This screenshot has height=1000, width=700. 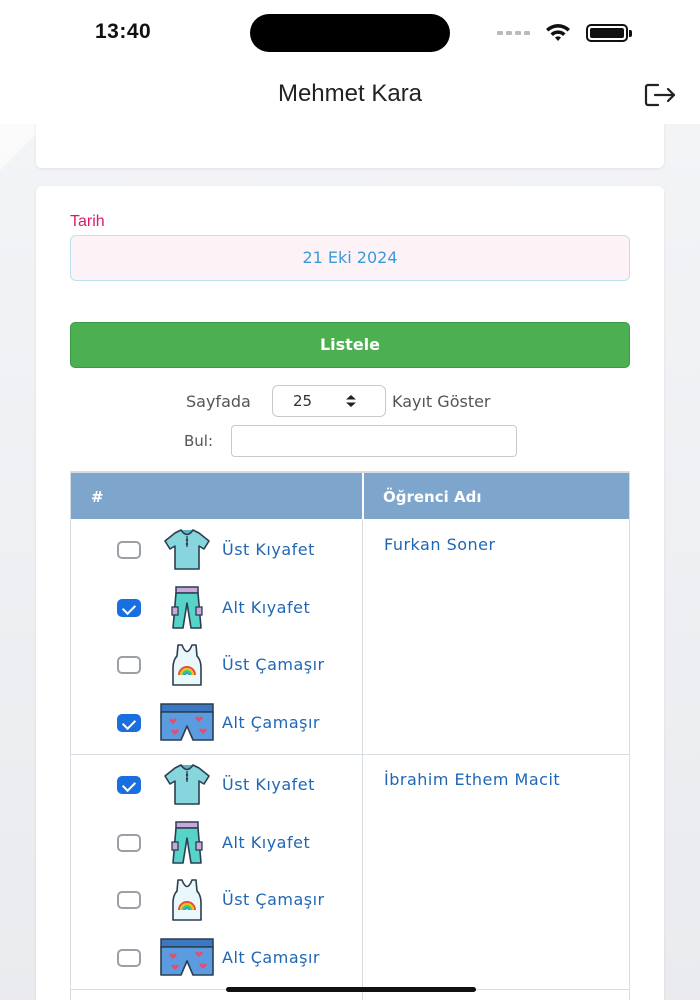 I want to click on per-page-select: 25, so click(x=329, y=401).